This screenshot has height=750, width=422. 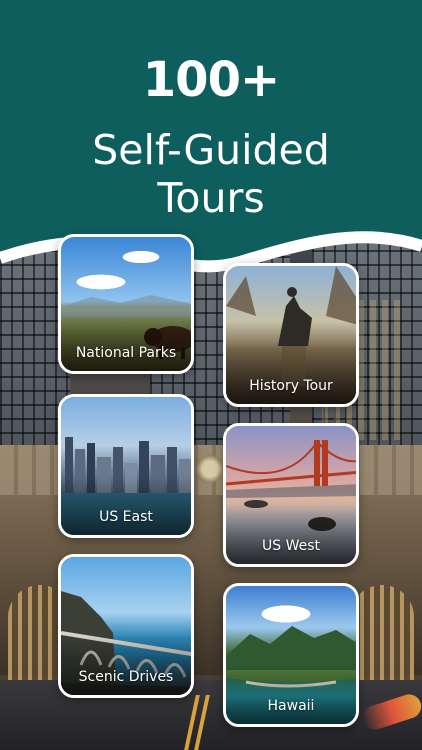 I want to click on tour-card-hawaii: Hawaii, so click(x=291, y=655).